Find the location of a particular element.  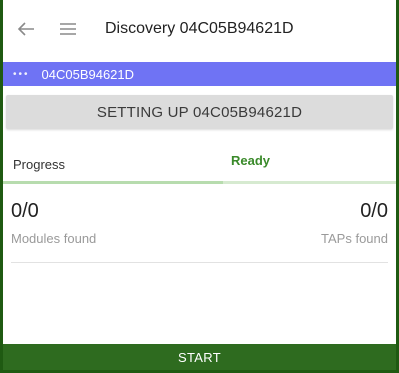

divider is located at coordinates (199, 262).